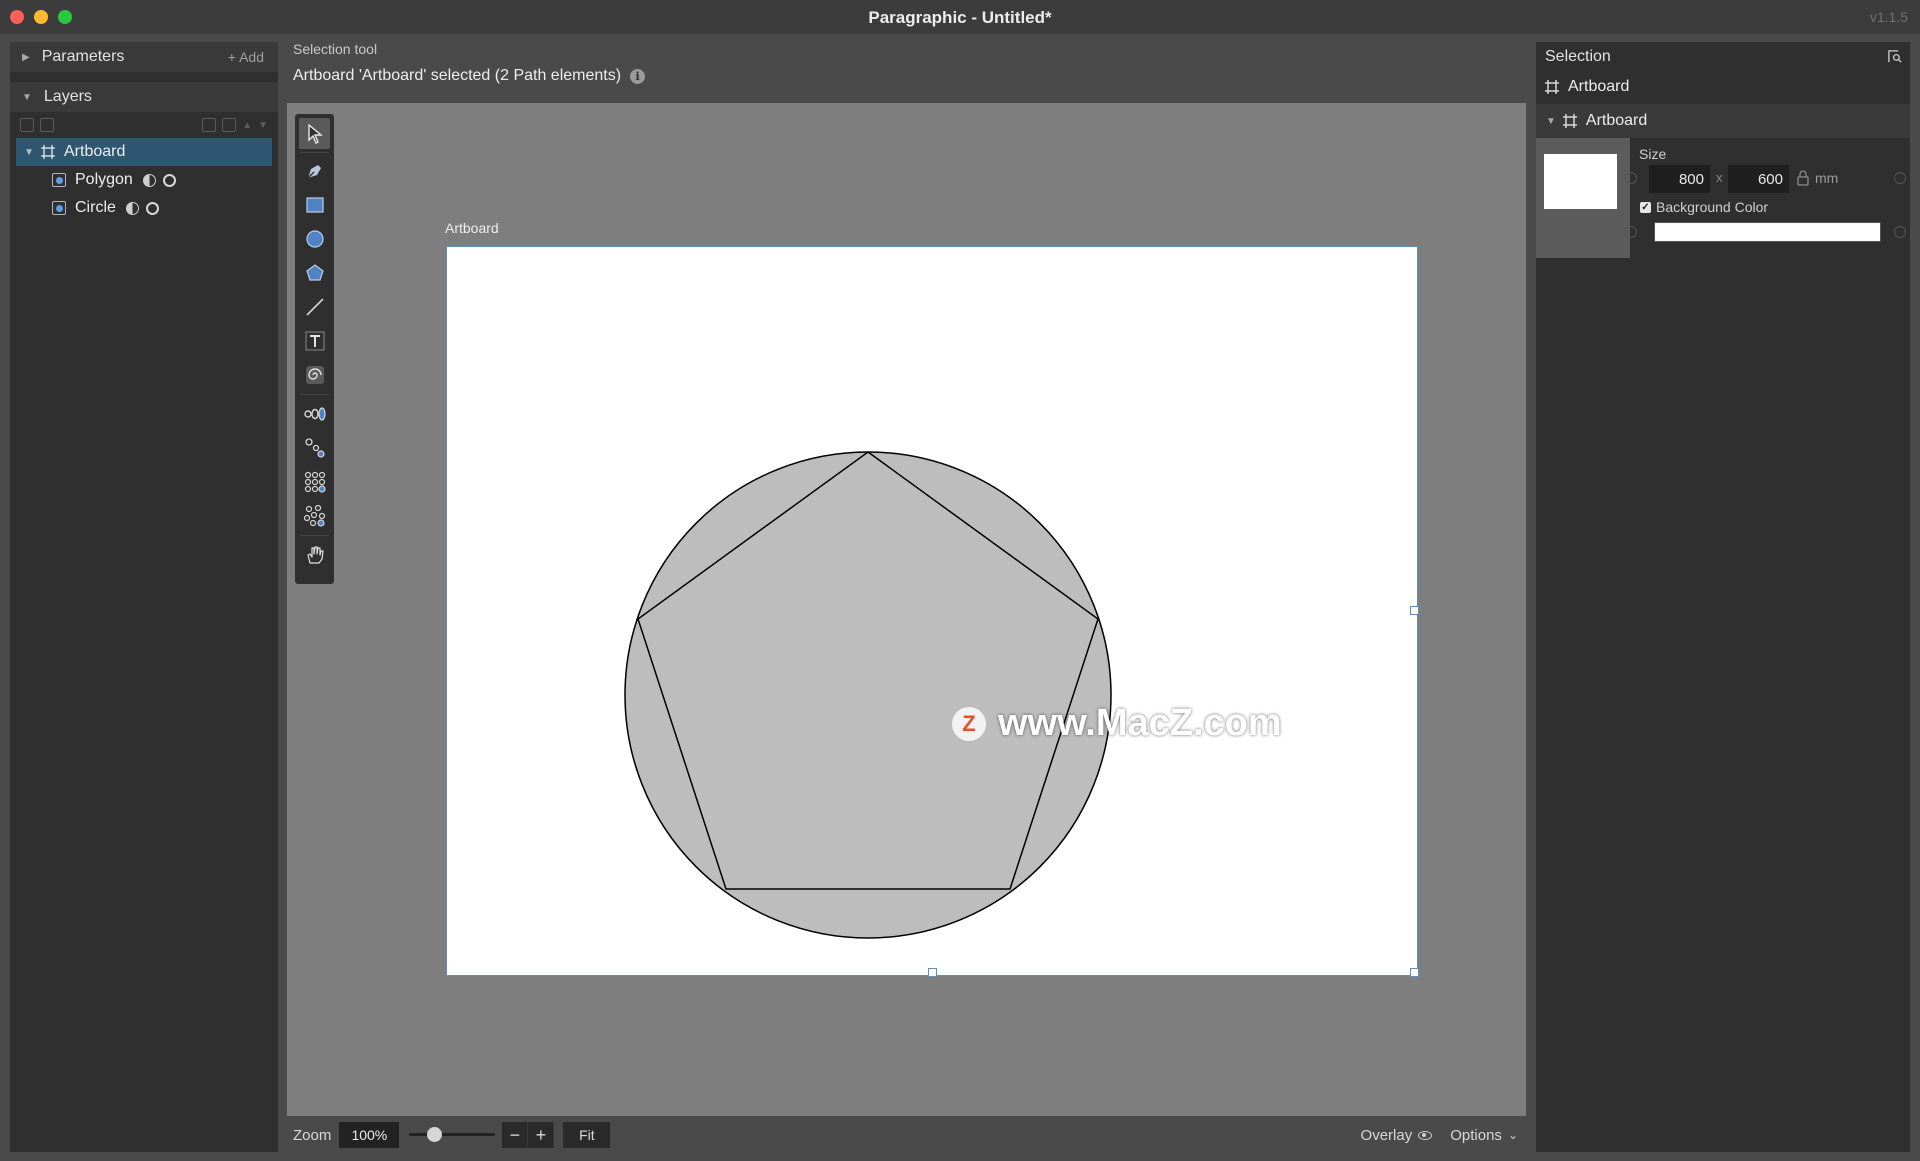 The height and width of the screenshot is (1161, 1920). What do you see at coordinates (1758, 179) in the screenshot?
I see `height-field: 600` at bounding box center [1758, 179].